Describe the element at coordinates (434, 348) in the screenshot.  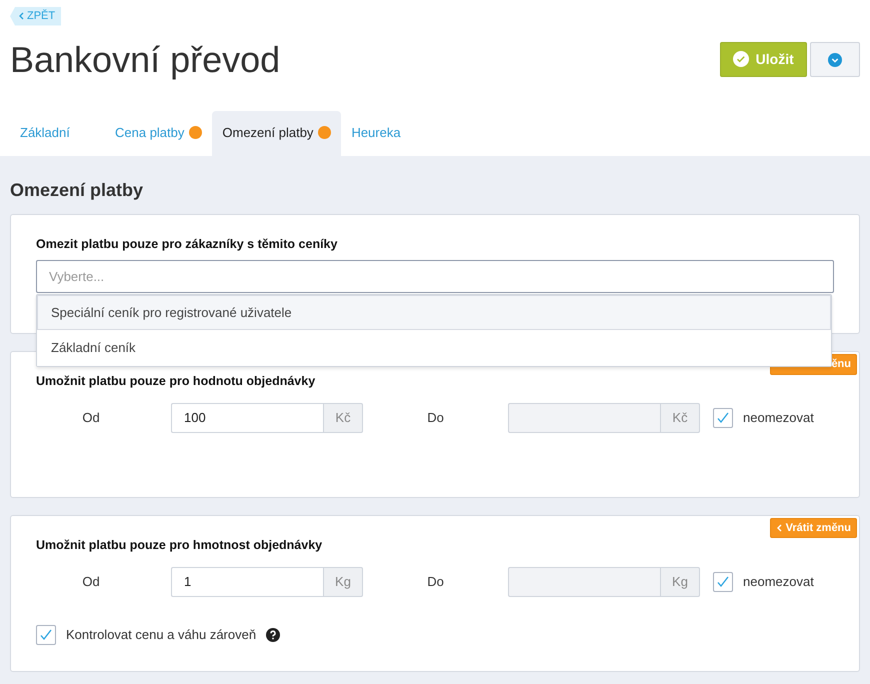
I see `dropdown-option: Základní ceník` at that location.